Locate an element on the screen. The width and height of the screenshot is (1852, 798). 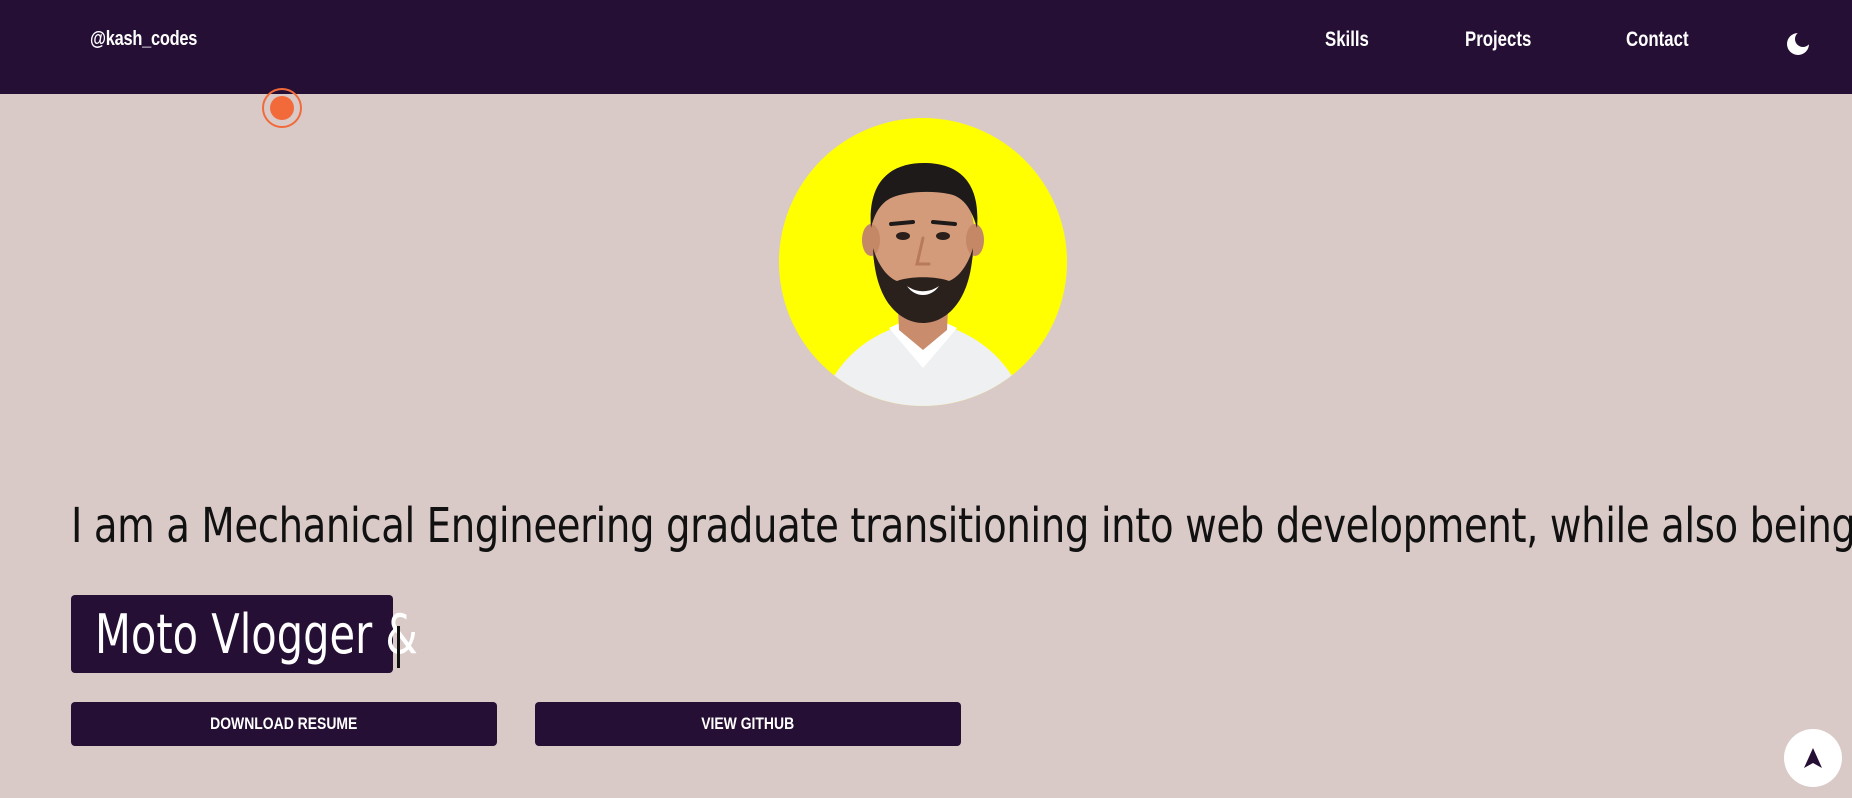
profile-avatar is located at coordinates (923, 262).